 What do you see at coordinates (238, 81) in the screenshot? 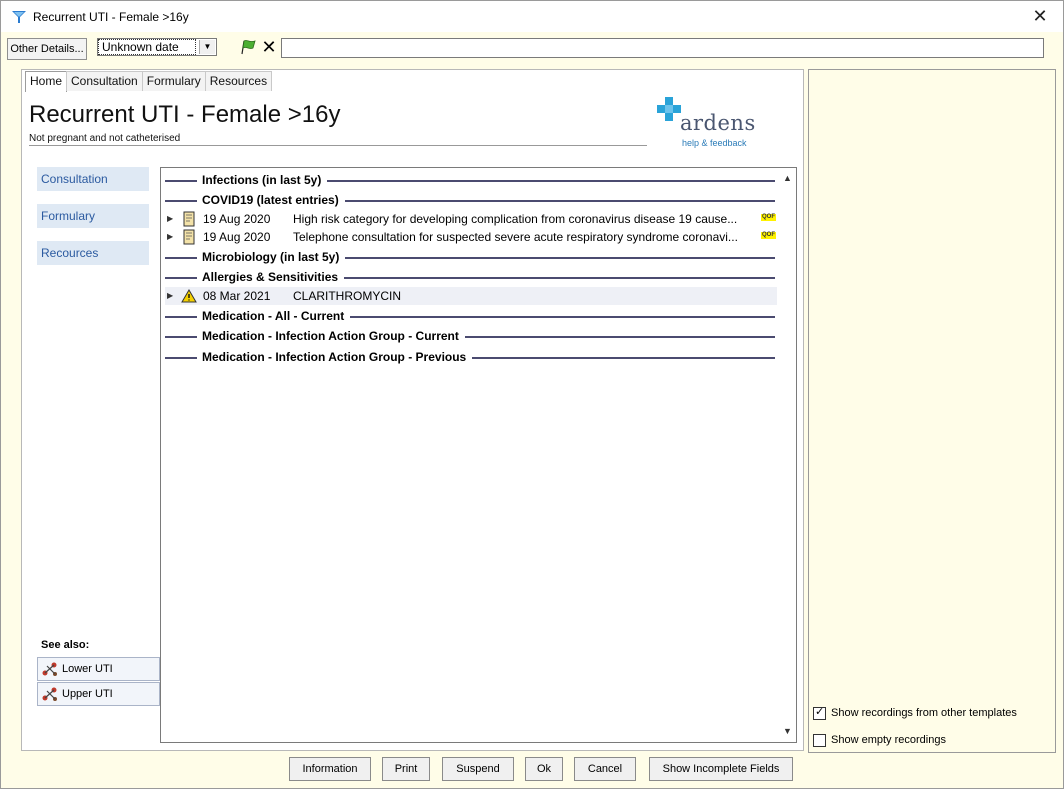
I see `tab-resources: Resources` at bounding box center [238, 81].